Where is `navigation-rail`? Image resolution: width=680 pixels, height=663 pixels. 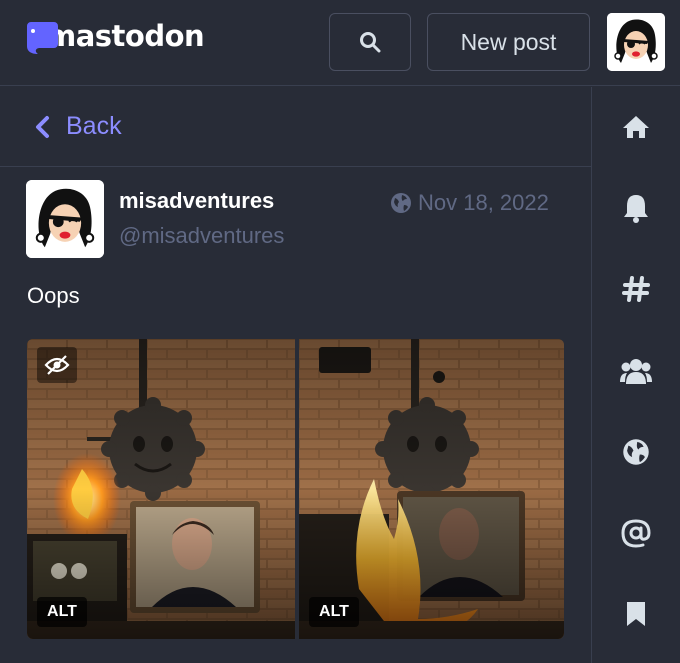
navigation-rail is located at coordinates (635, 375).